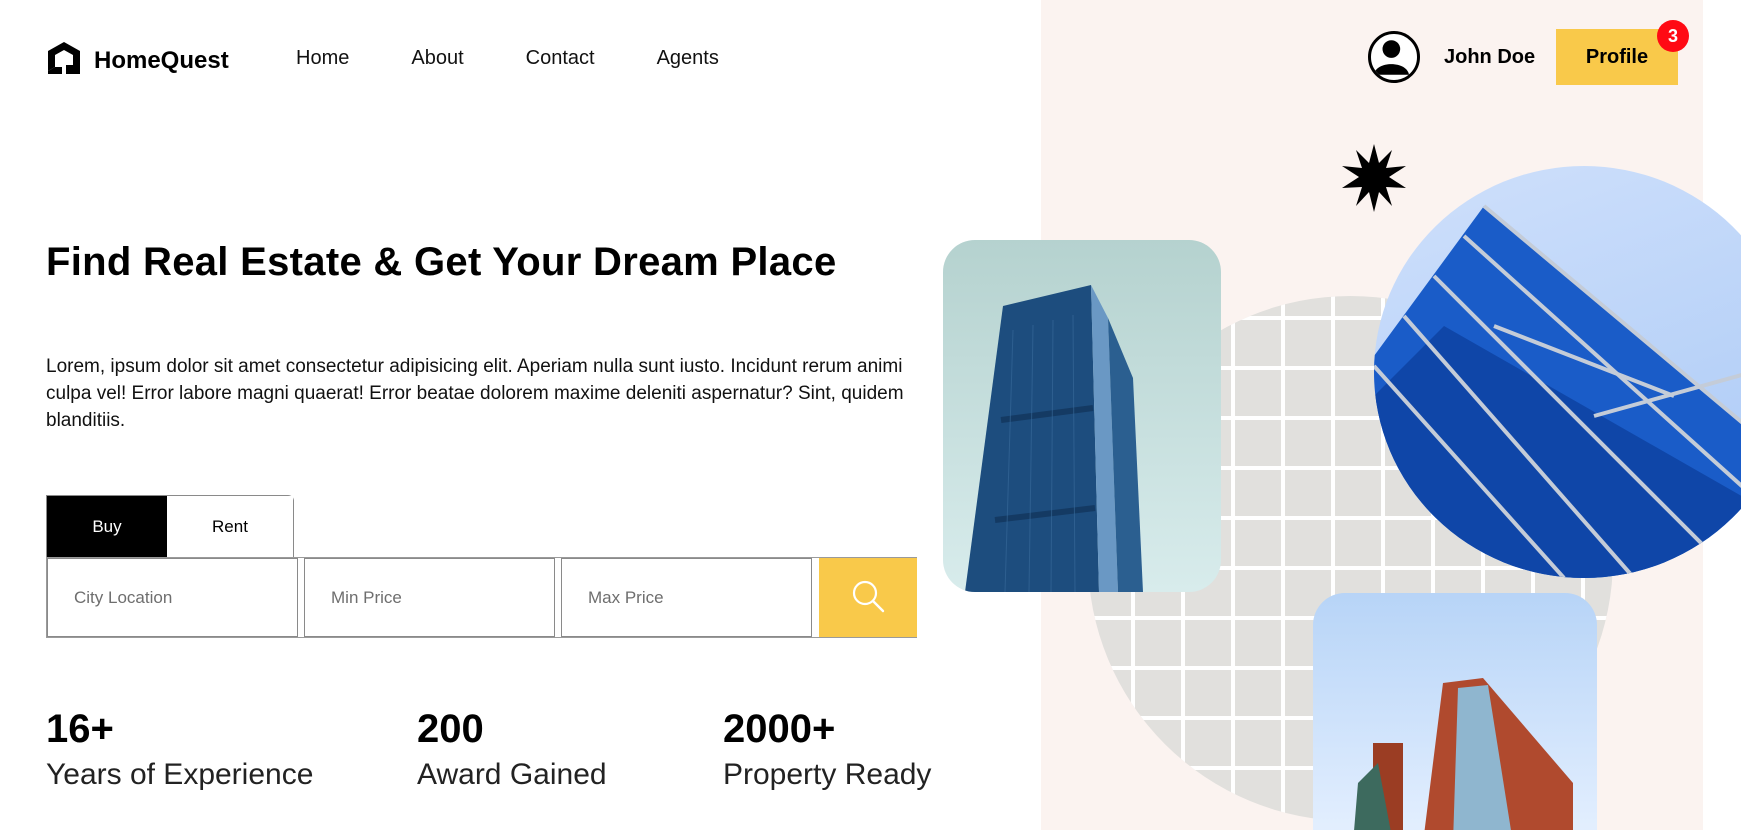 The height and width of the screenshot is (830, 1741). Describe the element at coordinates (179, 750) in the screenshot. I see `stat-experience: 16+ Years of Experience` at that location.